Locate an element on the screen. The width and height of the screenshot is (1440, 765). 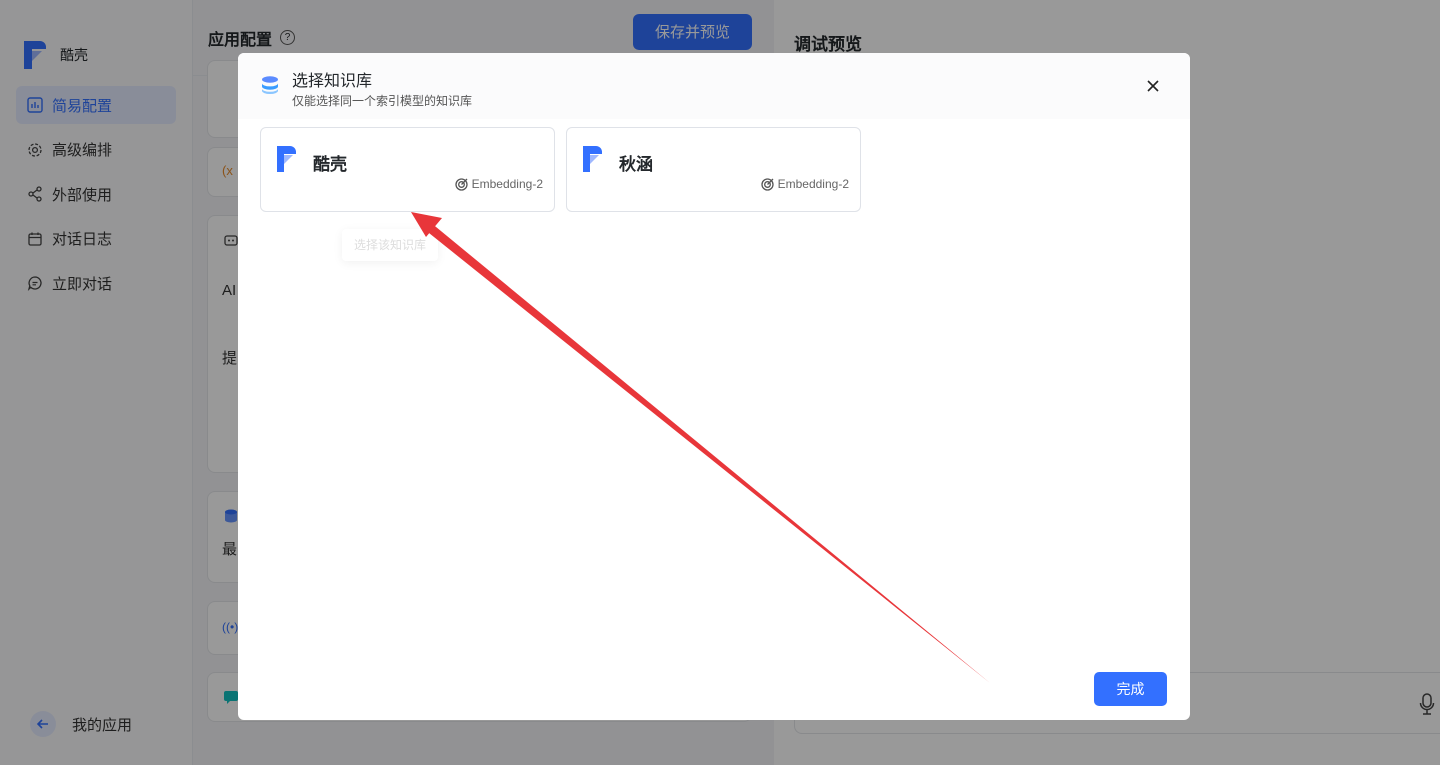
dataset-tooltip: 选择该知识库 is located at coordinates (390, 245).